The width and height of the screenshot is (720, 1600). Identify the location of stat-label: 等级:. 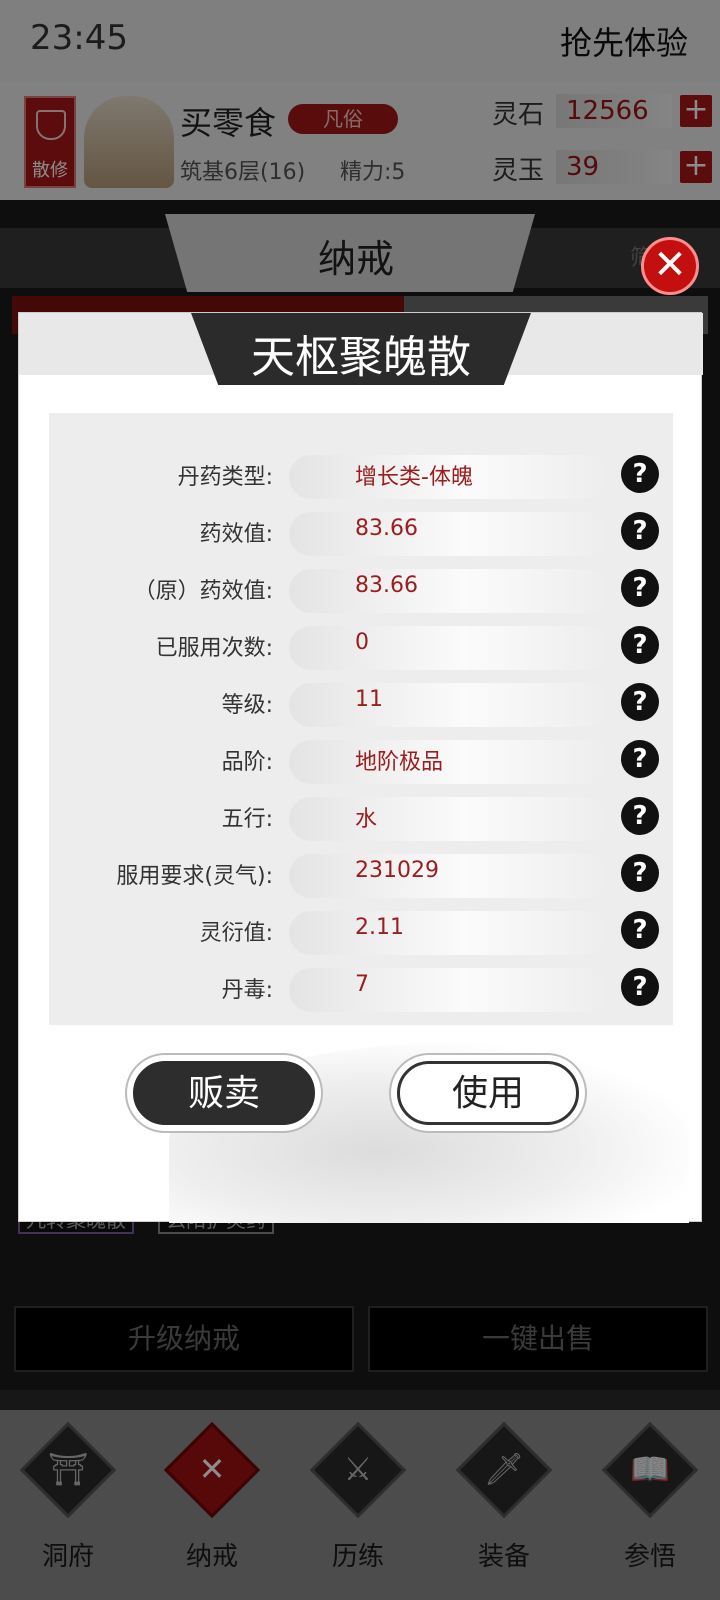
(247, 705).